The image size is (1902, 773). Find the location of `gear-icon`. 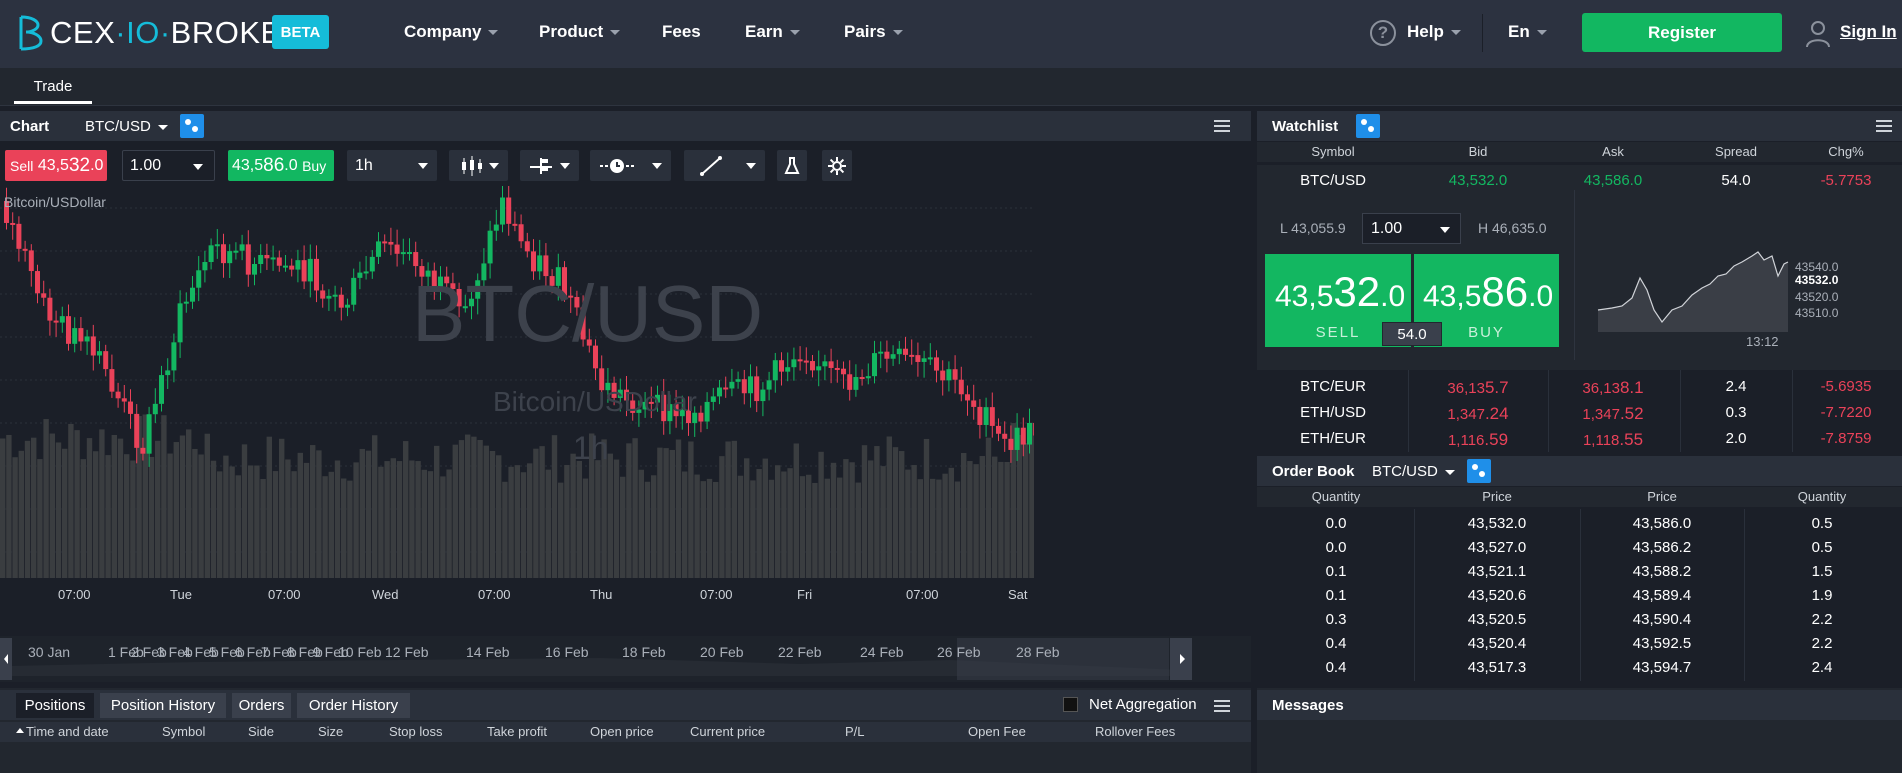

gear-icon is located at coordinates (837, 165).